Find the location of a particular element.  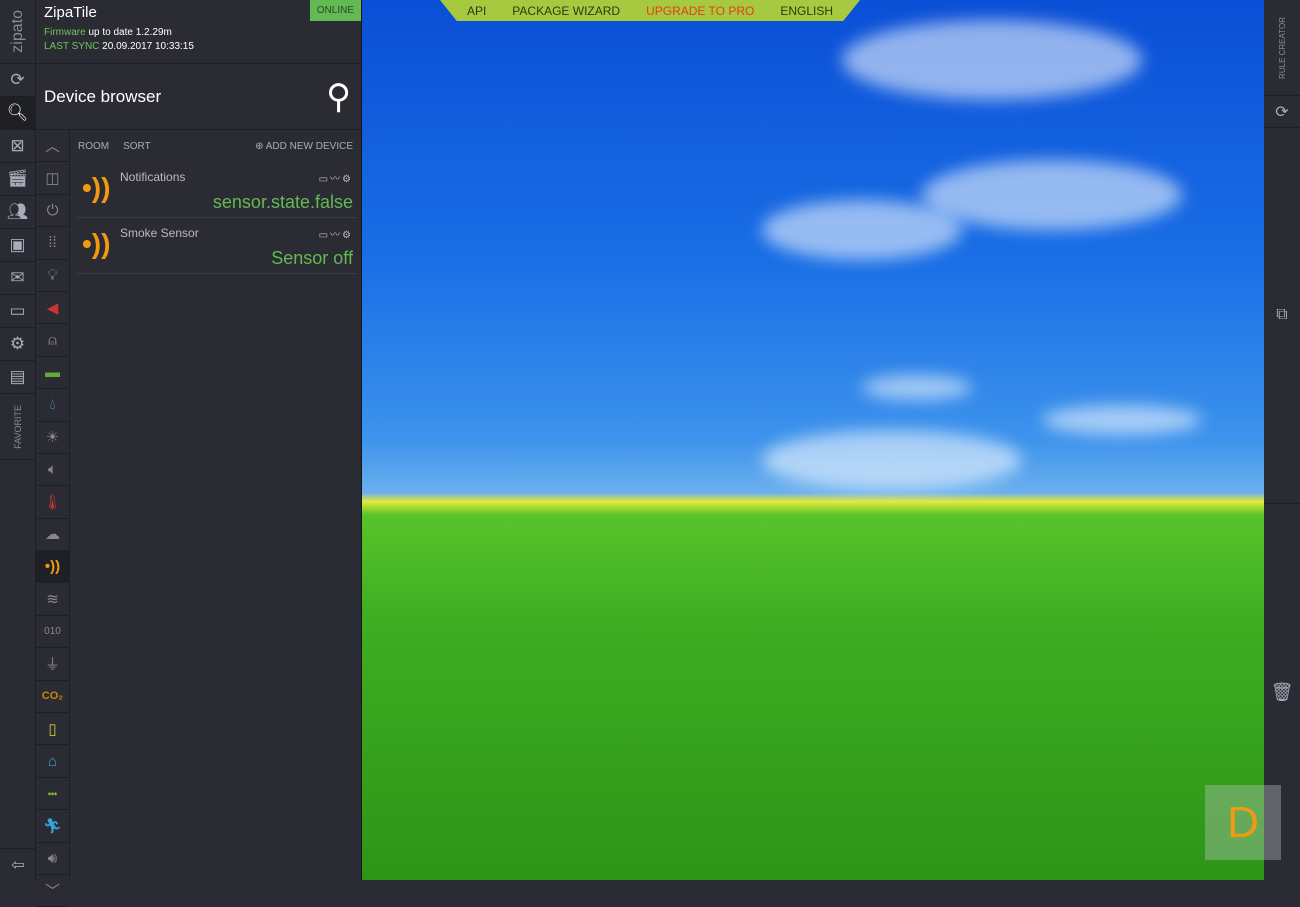

external-link-icon: ⧉ is located at coordinates (1282, 315).